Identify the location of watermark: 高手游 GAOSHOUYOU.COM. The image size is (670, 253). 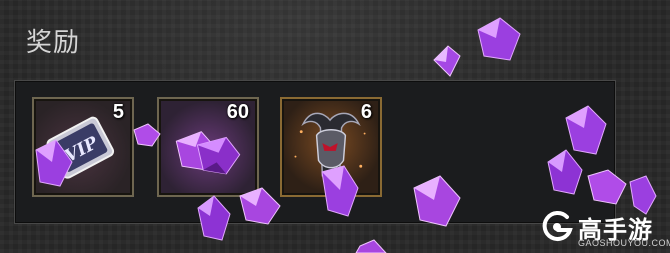
(605, 229).